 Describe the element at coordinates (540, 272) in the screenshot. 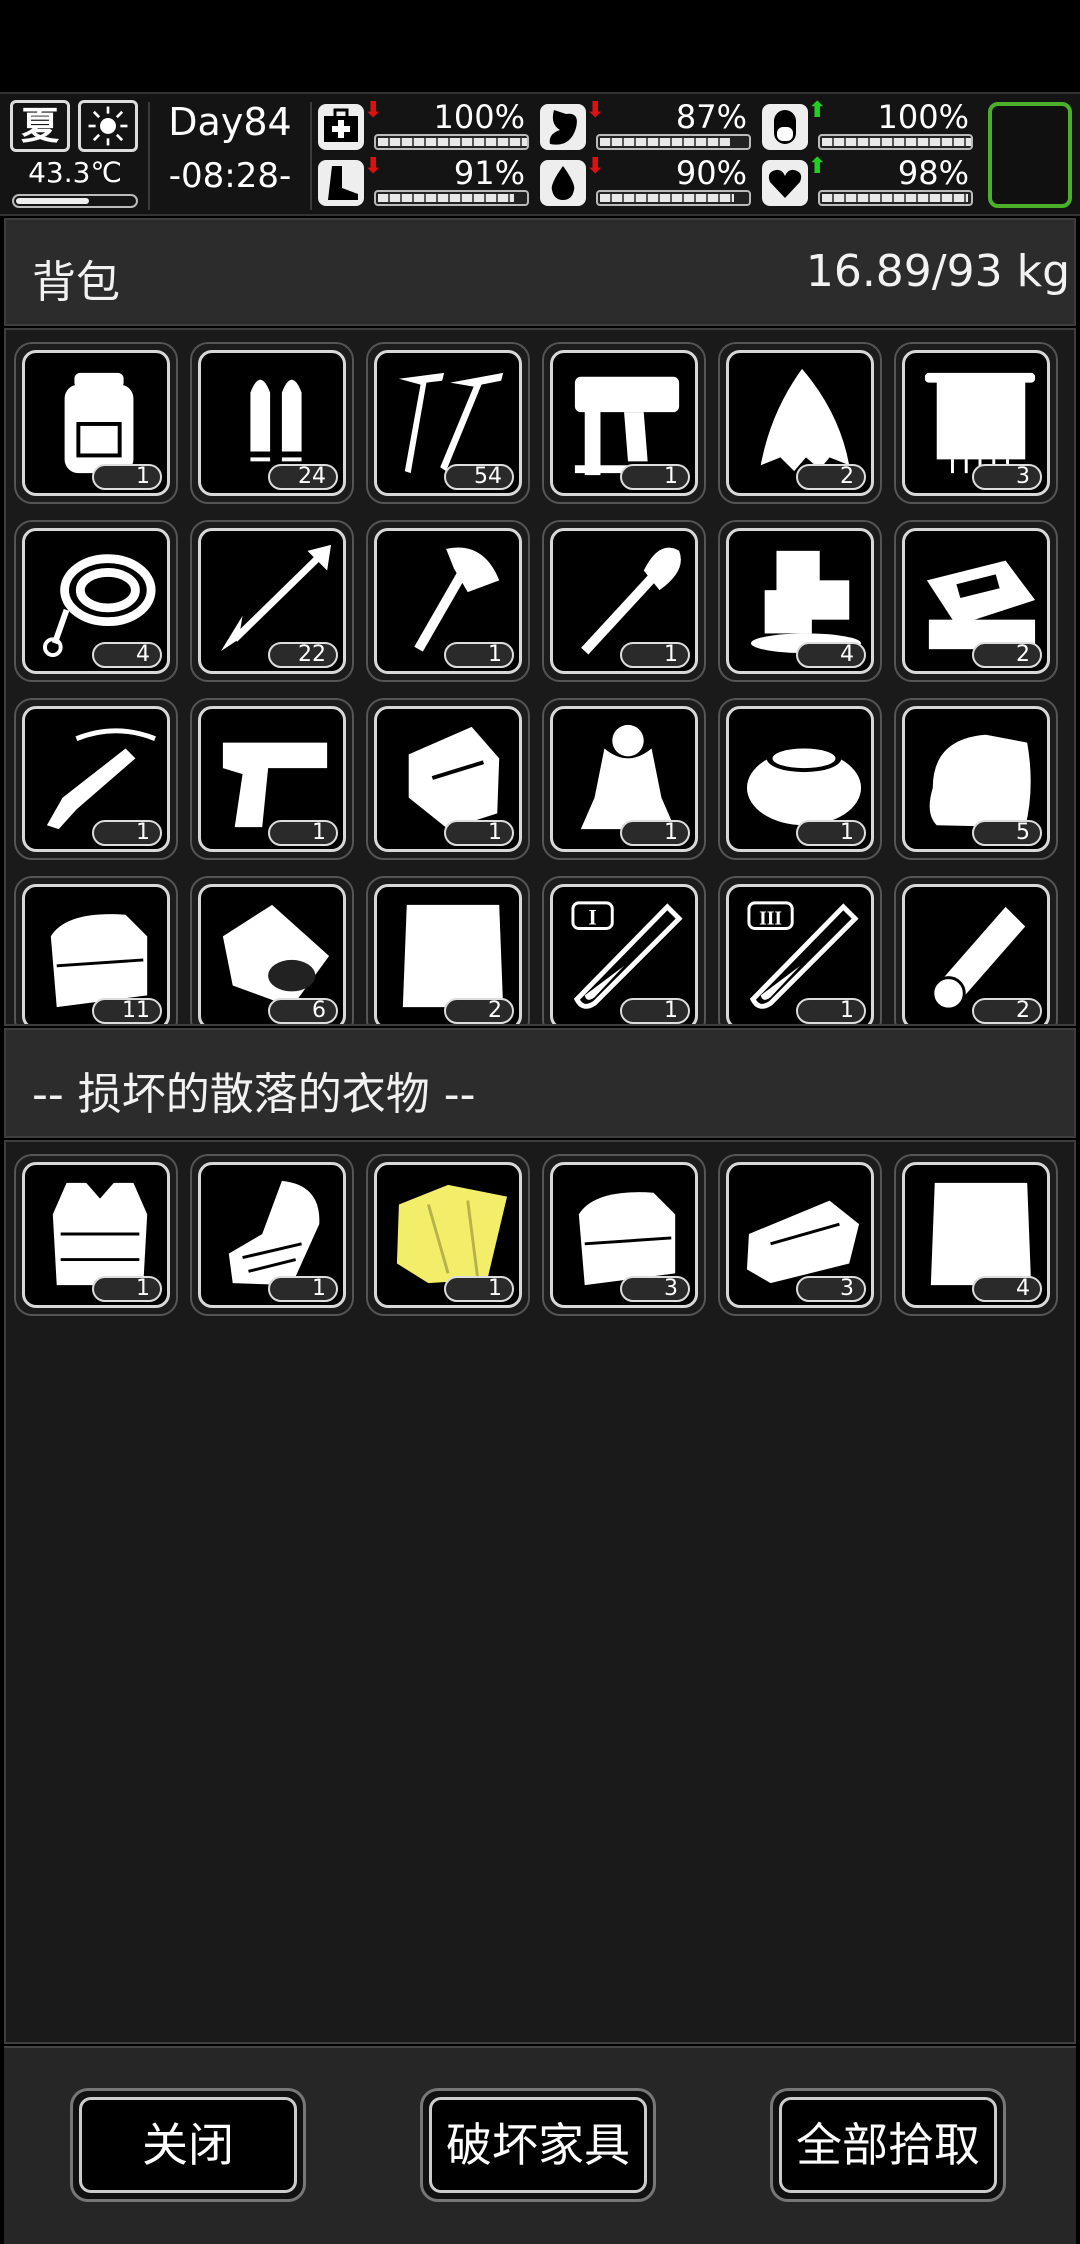

I see `backpack-header: 背包 16.89/93 kg` at that location.